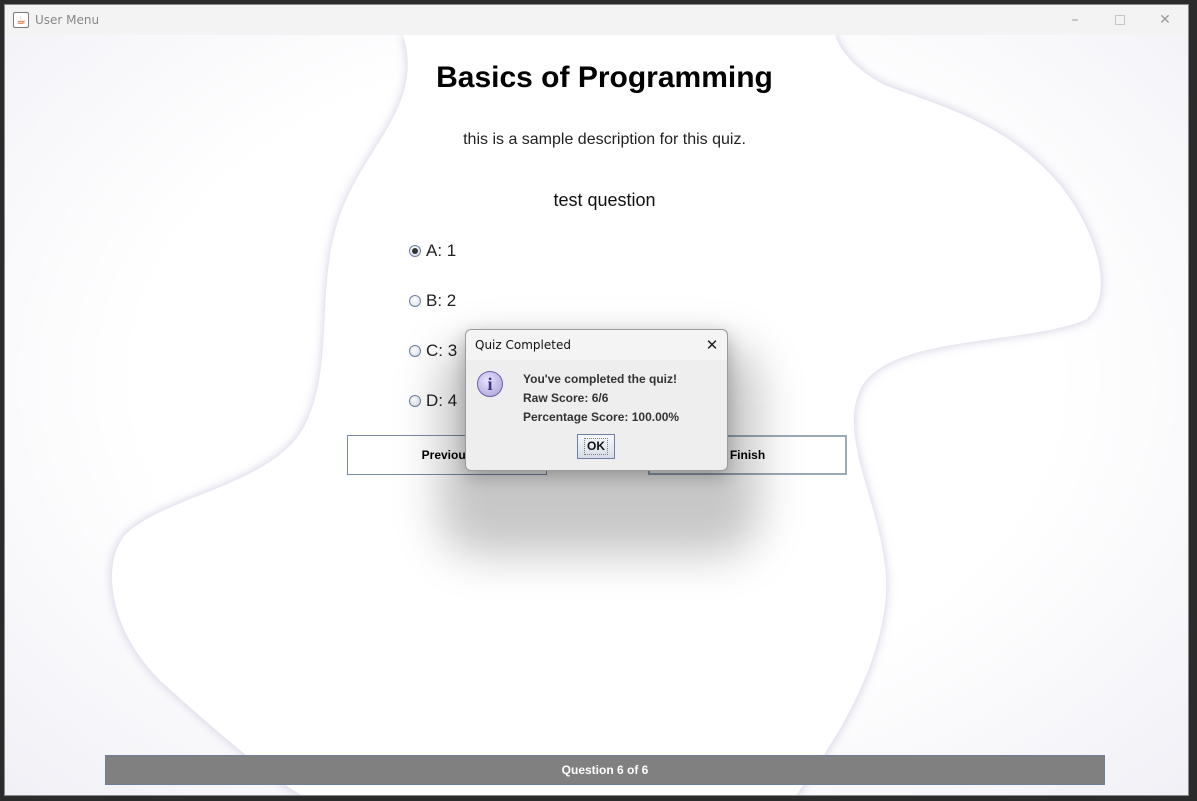  I want to click on ok-label: OK, so click(596, 446).